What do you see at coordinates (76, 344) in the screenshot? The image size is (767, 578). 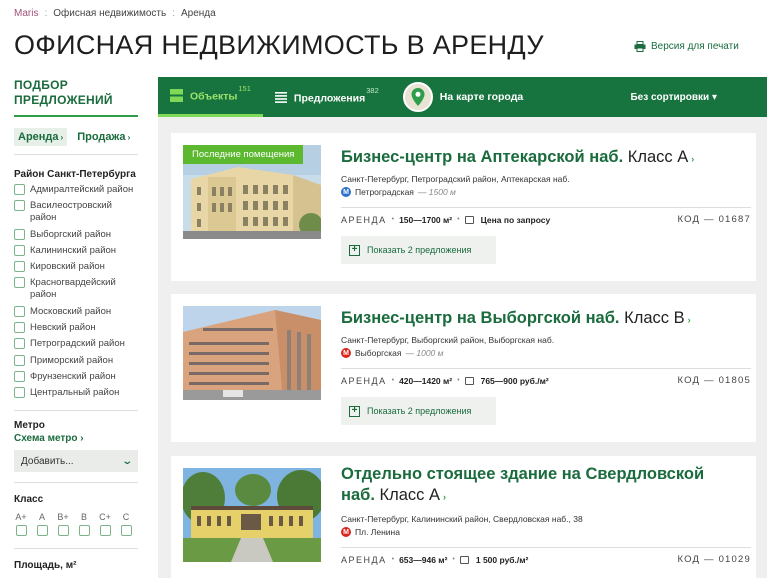 I see `district-item: Петроградский район` at bounding box center [76, 344].